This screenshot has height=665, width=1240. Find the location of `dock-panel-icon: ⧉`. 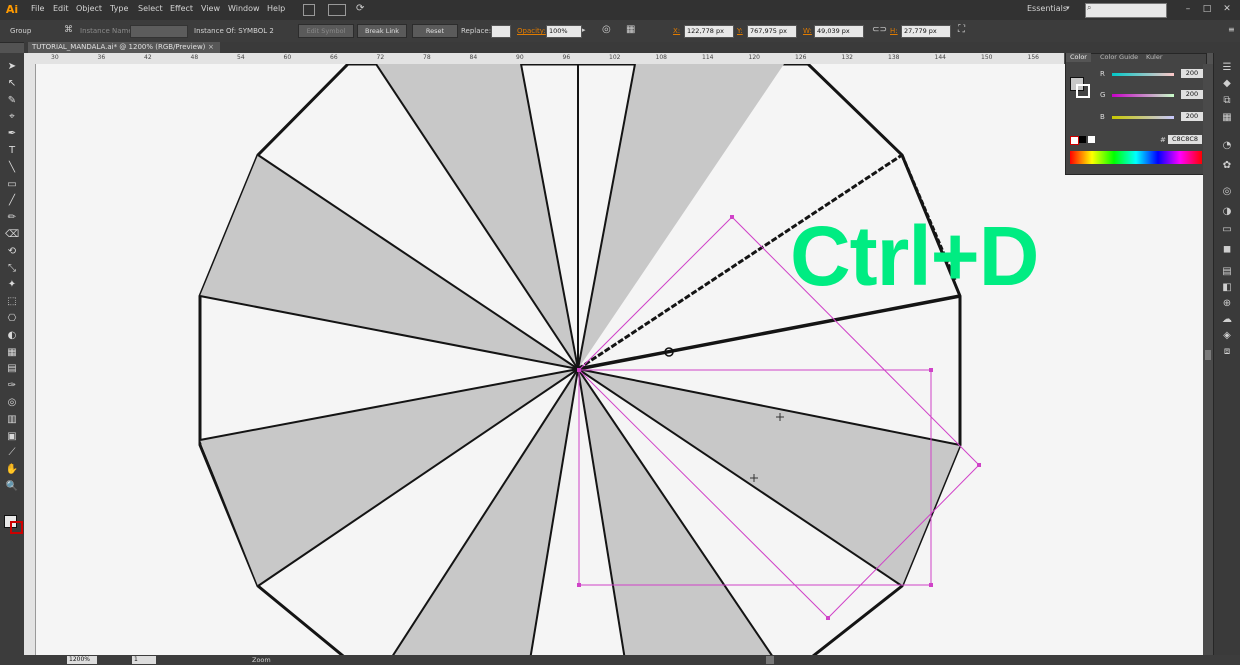

dock-panel-icon: ⧉ is located at coordinates (1227, 101).